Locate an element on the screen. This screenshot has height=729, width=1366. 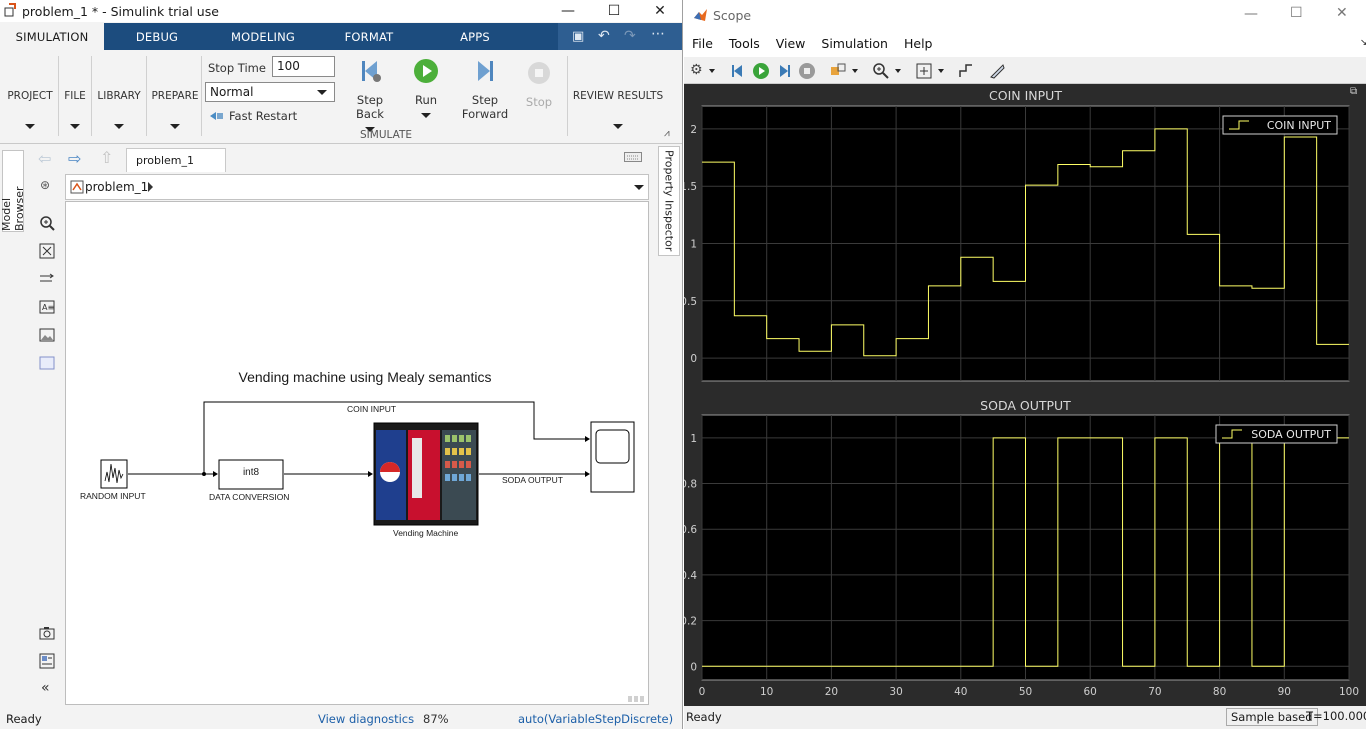
fit-to-view-icon is located at coordinates (47, 252).